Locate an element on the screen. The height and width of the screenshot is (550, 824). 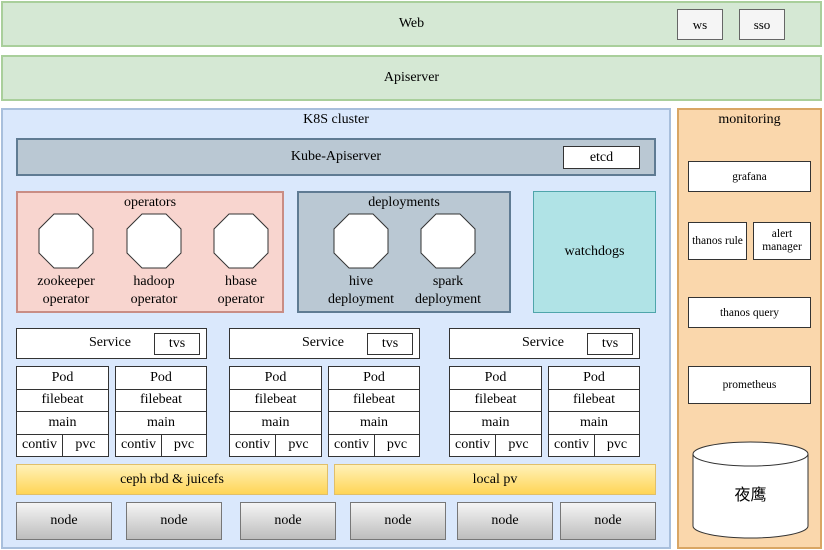
etcd-box: etcd is located at coordinates (601, 157).